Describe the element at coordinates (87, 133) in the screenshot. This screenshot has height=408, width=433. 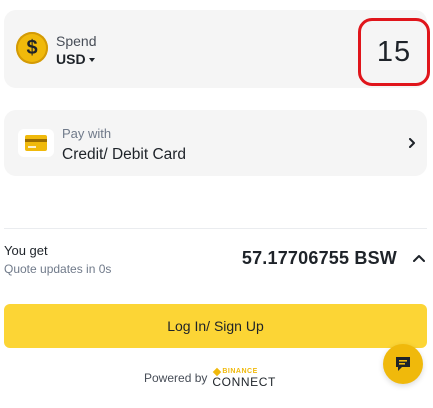
I see `pay-with-label: Pay with` at that location.